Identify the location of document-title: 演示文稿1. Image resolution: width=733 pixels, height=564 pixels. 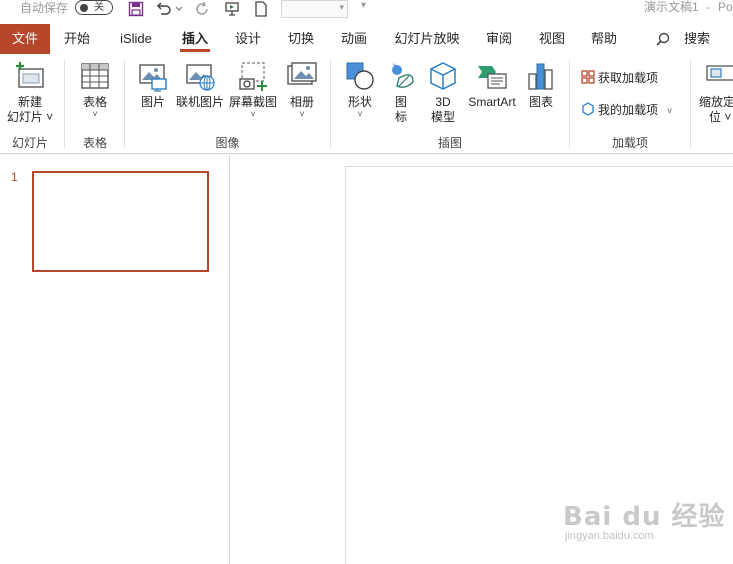
(671, 7).